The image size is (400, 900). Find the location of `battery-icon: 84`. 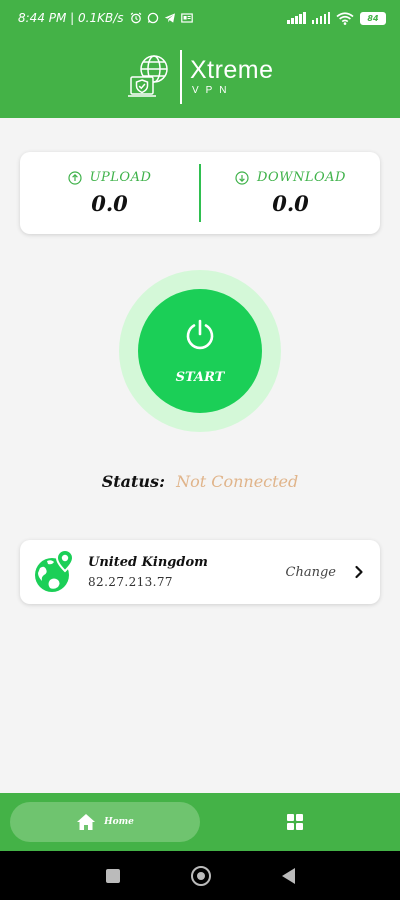

battery-icon: 84 is located at coordinates (373, 18).